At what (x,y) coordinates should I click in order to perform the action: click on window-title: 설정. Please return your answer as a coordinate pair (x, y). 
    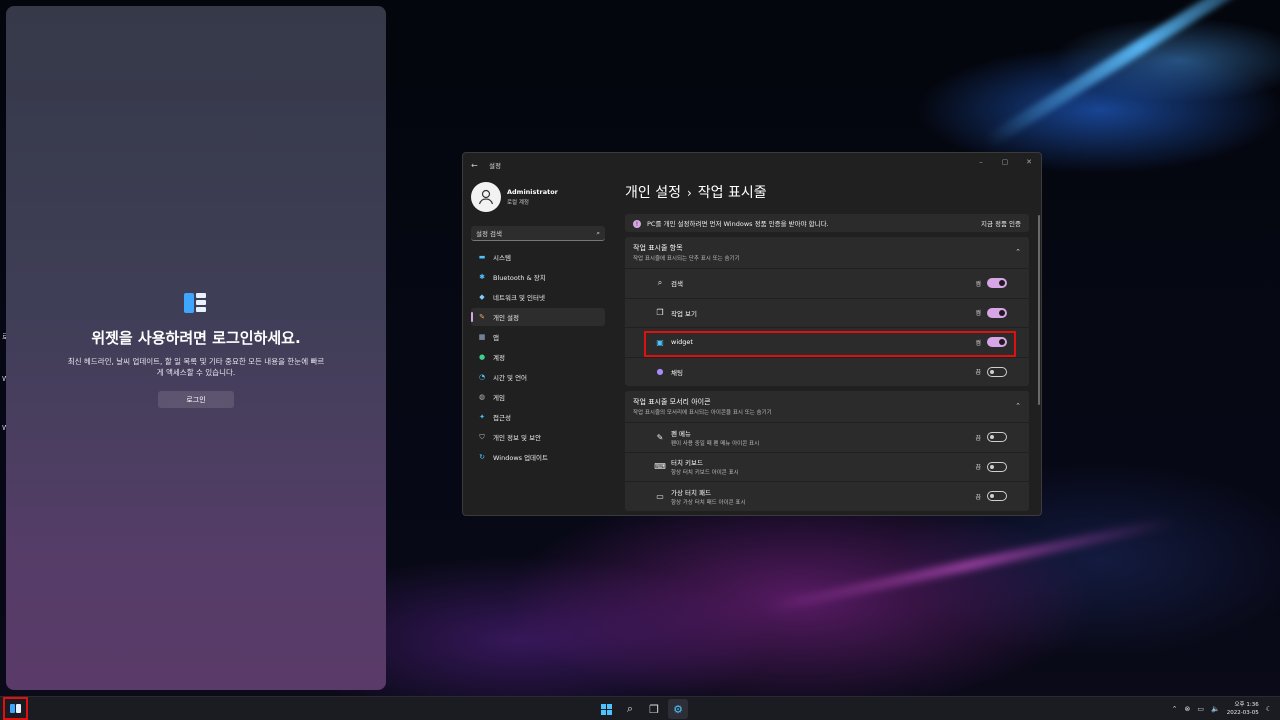
    Looking at the image, I should click on (495, 166).